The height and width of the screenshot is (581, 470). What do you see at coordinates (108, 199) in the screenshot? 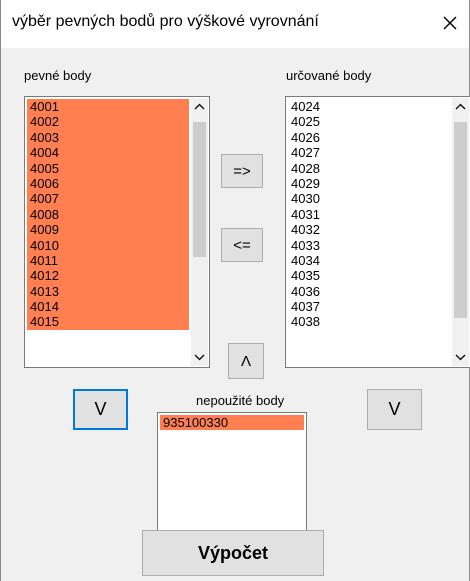
I see `list-item: 4007` at bounding box center [108, 199].